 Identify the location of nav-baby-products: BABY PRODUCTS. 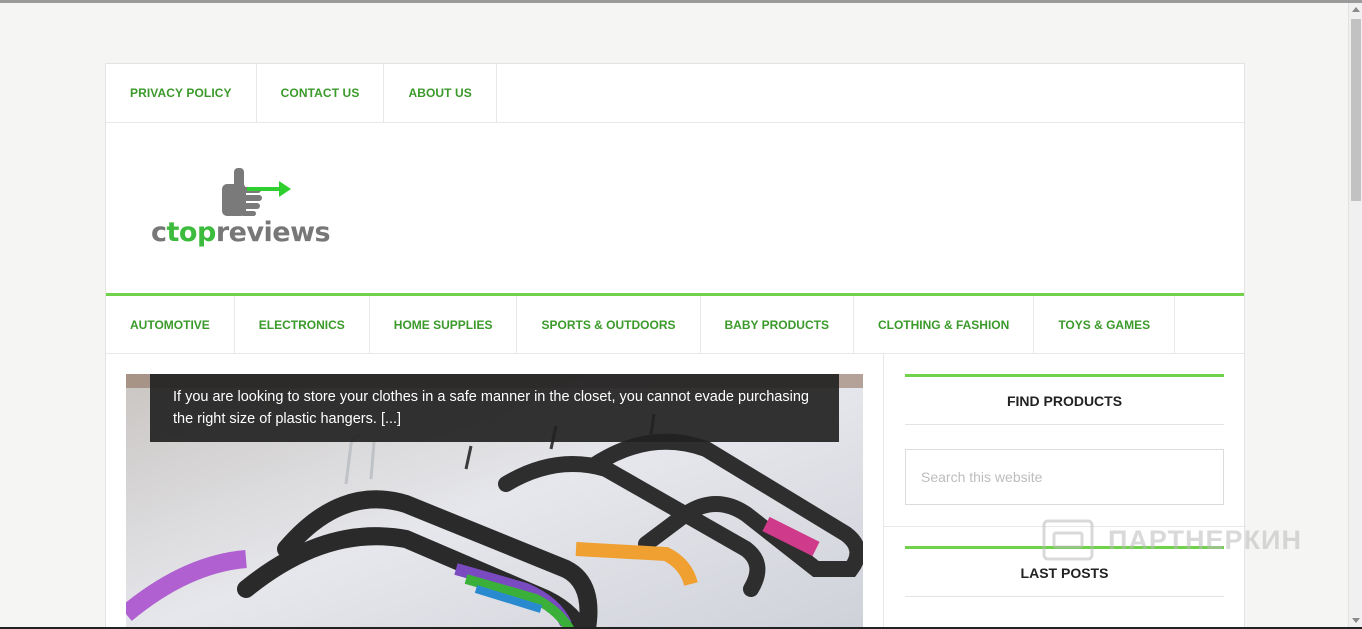
(777, 324).